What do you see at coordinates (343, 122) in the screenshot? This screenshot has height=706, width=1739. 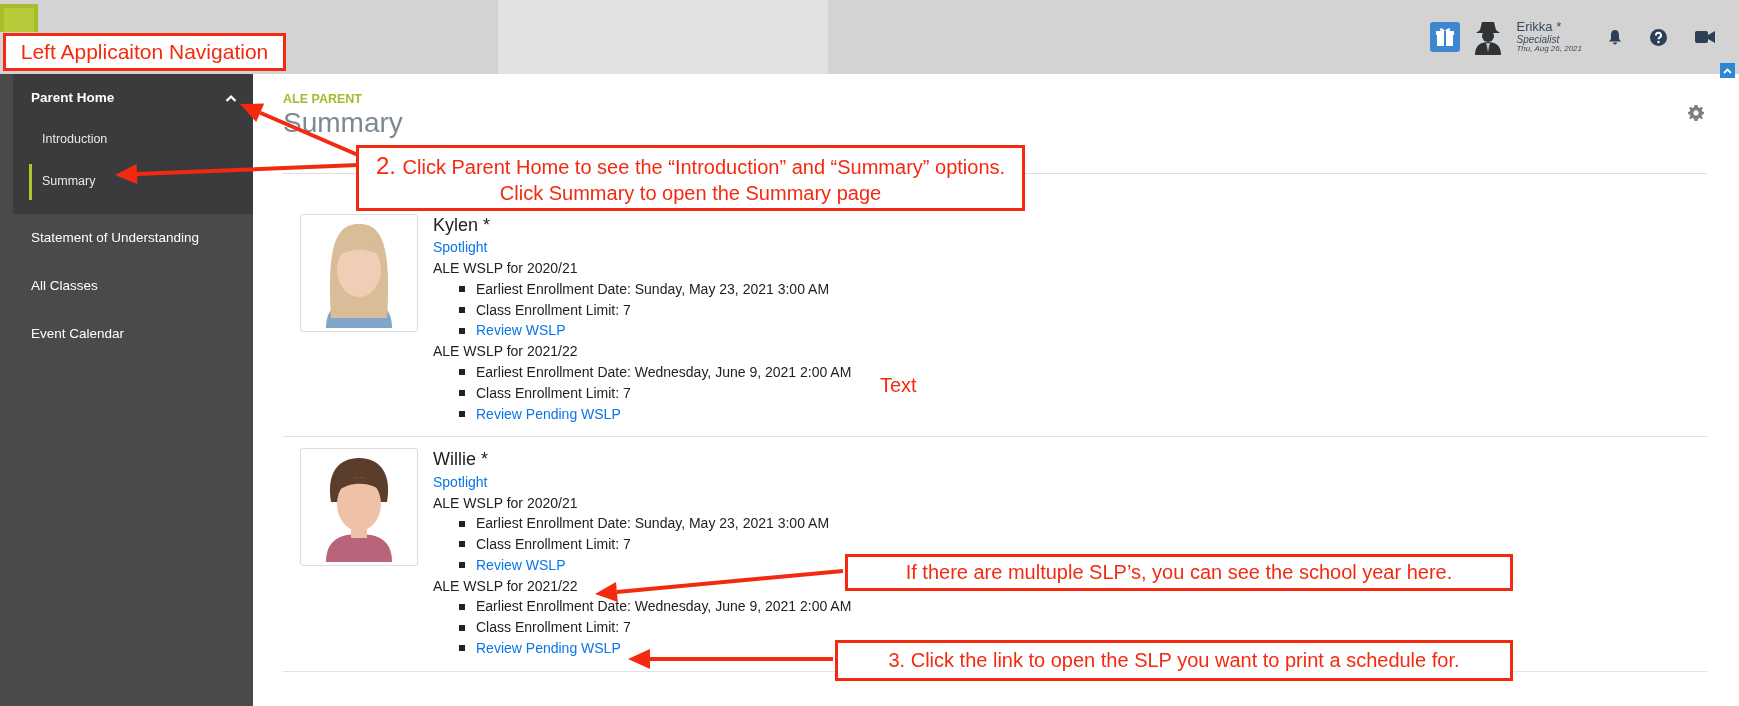 I see `page-title: Summary` at bounding box center [343, 122].